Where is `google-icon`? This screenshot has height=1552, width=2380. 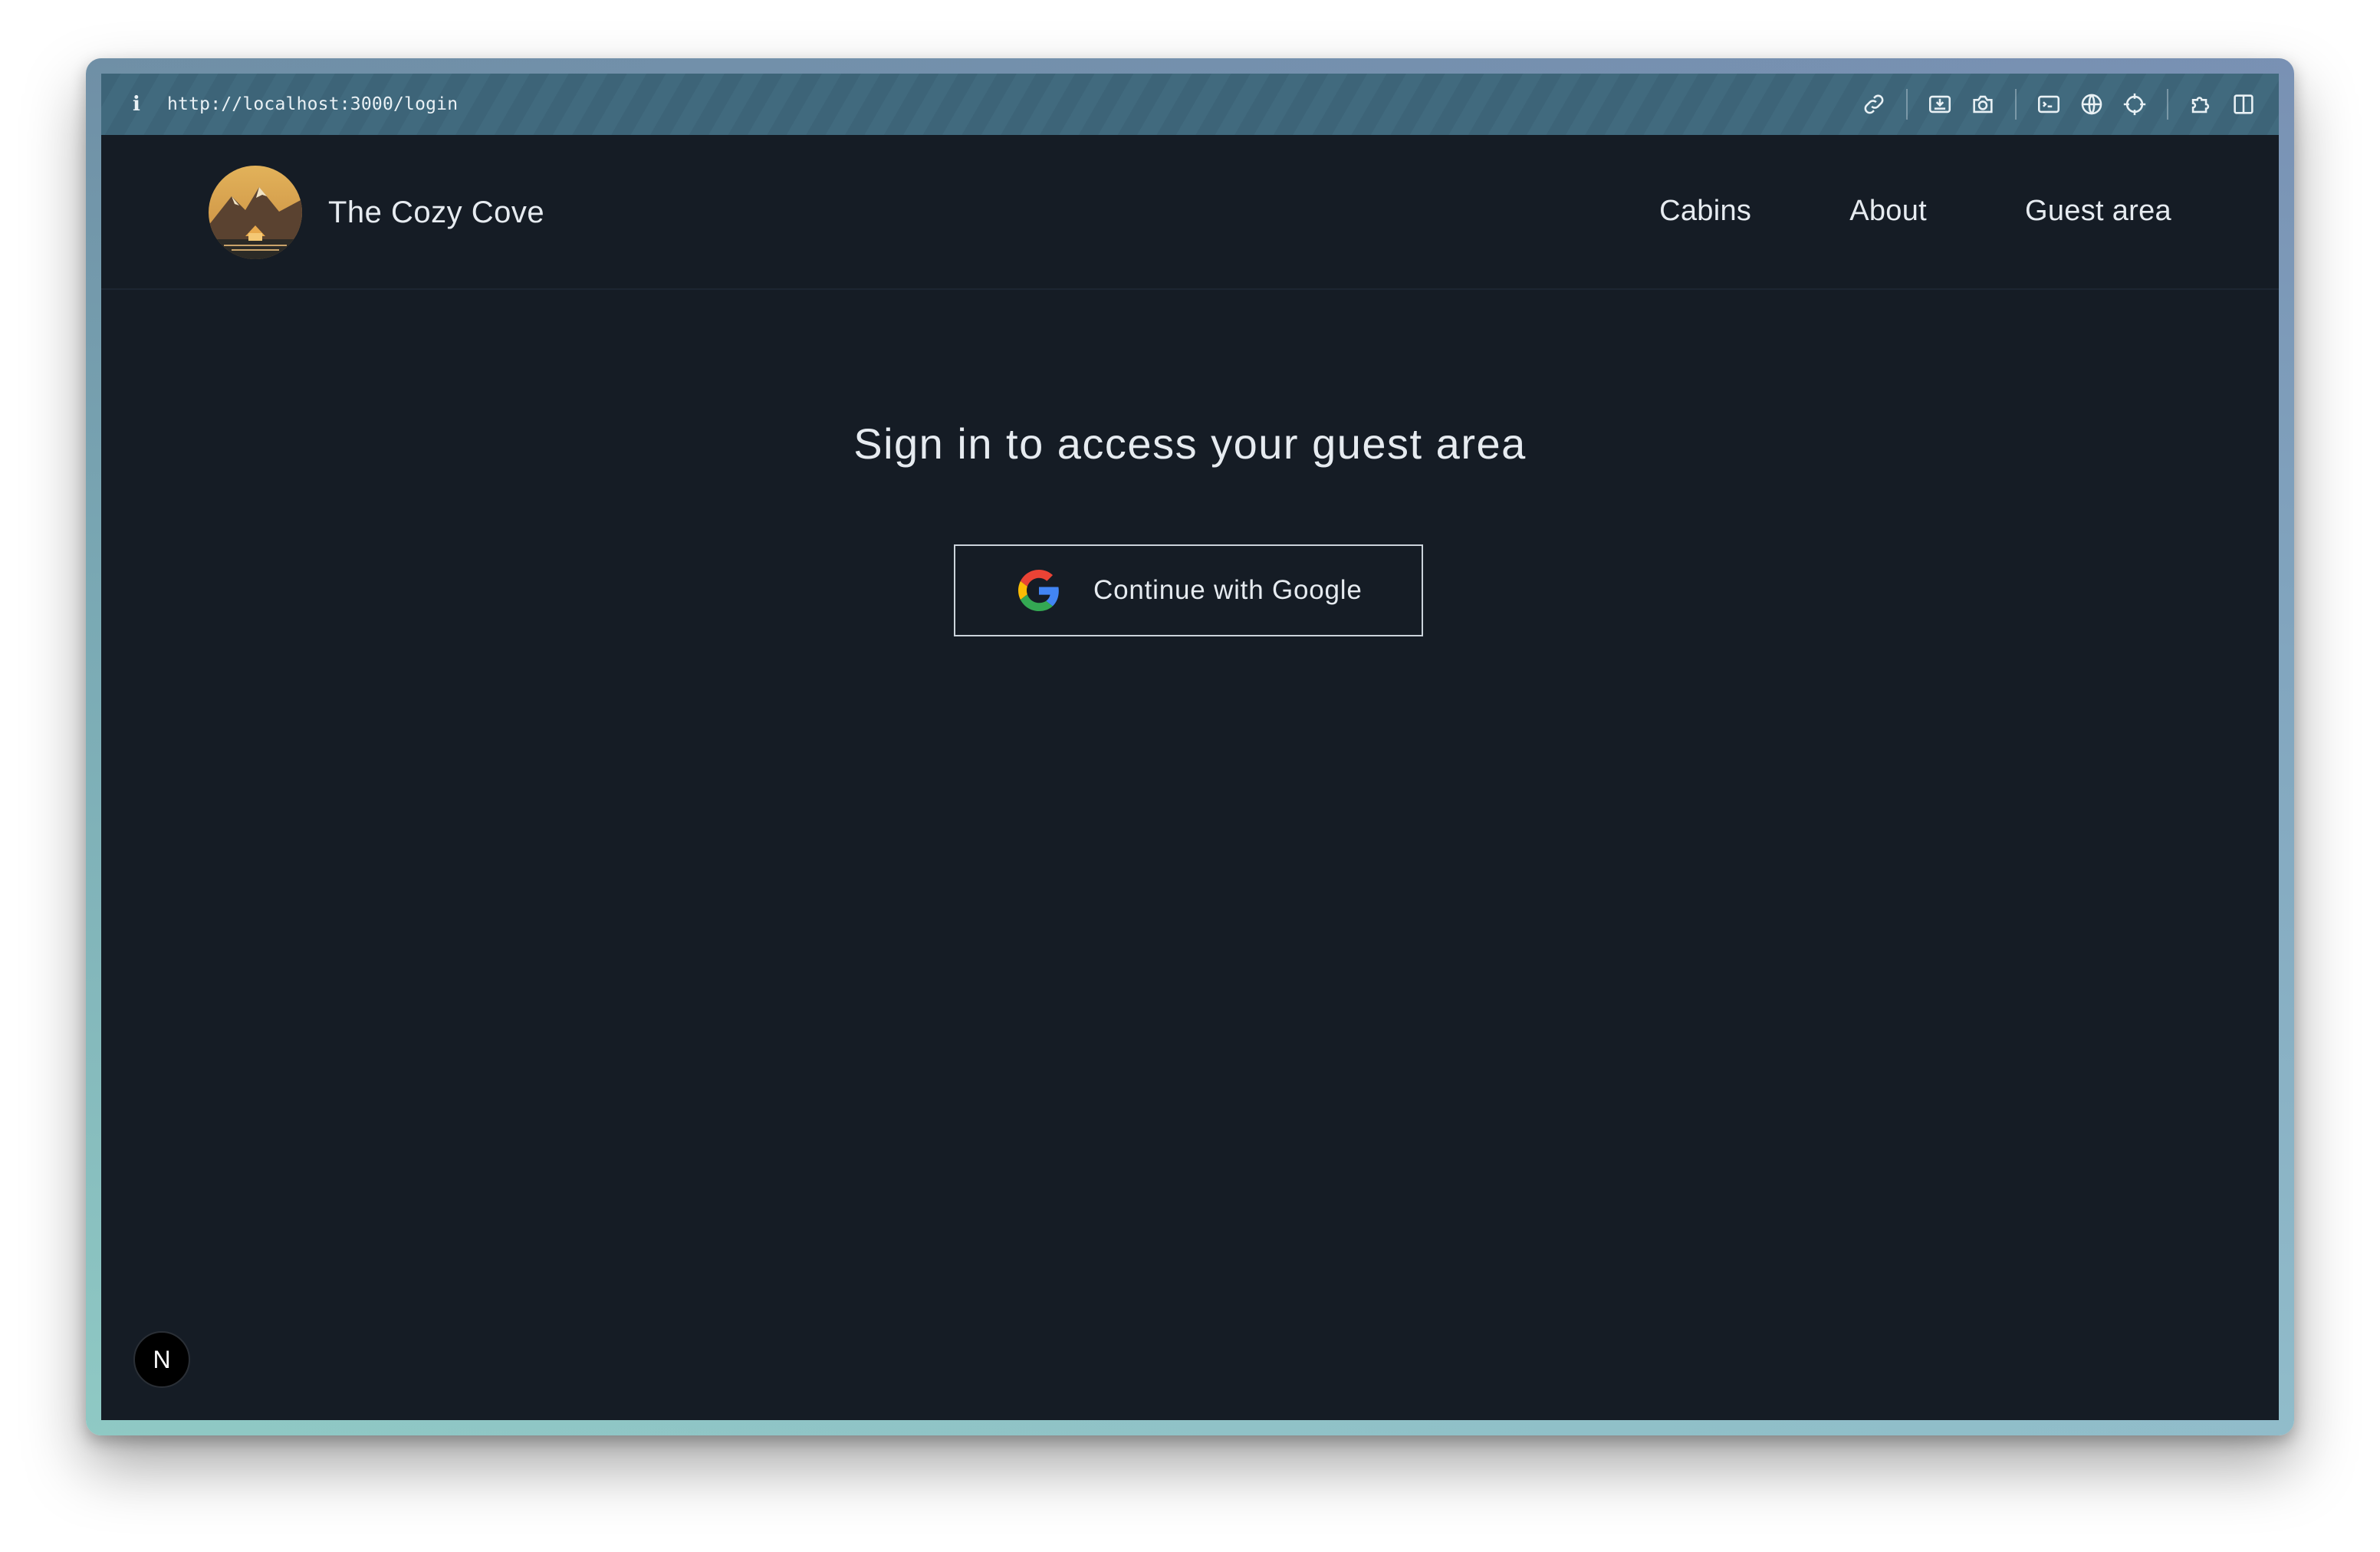 google-icon is located at coordinates (1038, 590).